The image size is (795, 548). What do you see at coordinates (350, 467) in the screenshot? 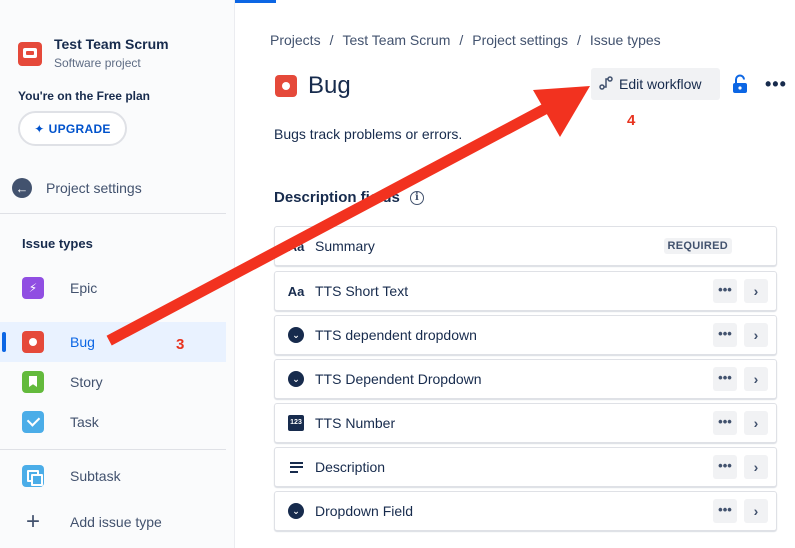
I see `field-label: Description` at bounding box center [350, 467].